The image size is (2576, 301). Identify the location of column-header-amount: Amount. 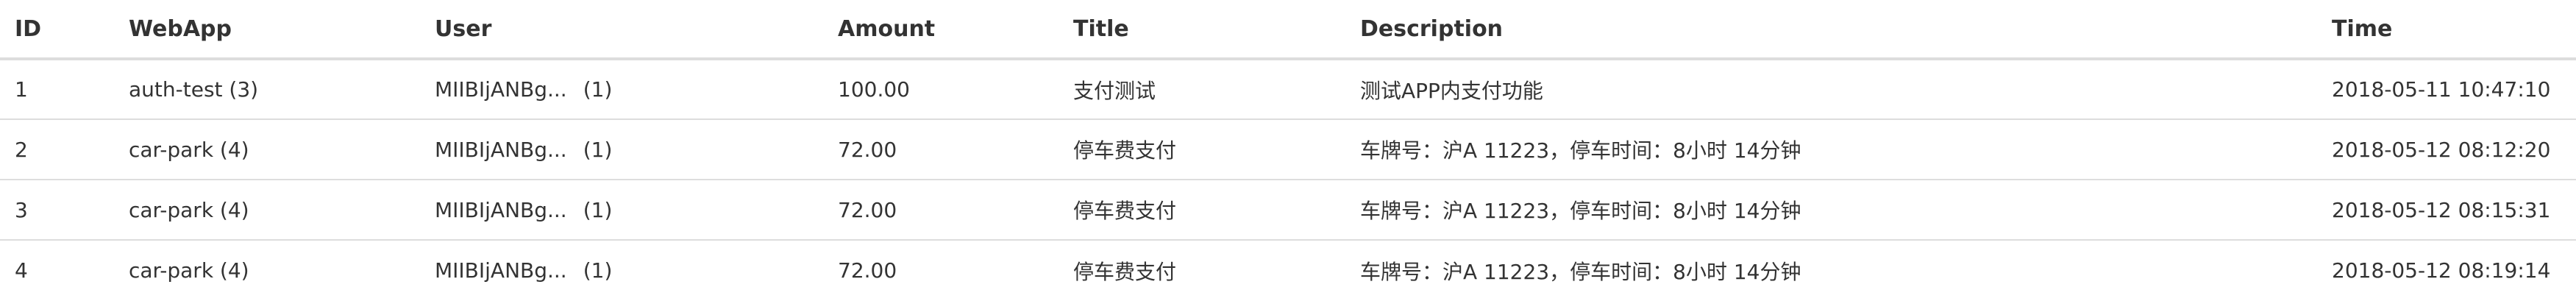
(940, 30).